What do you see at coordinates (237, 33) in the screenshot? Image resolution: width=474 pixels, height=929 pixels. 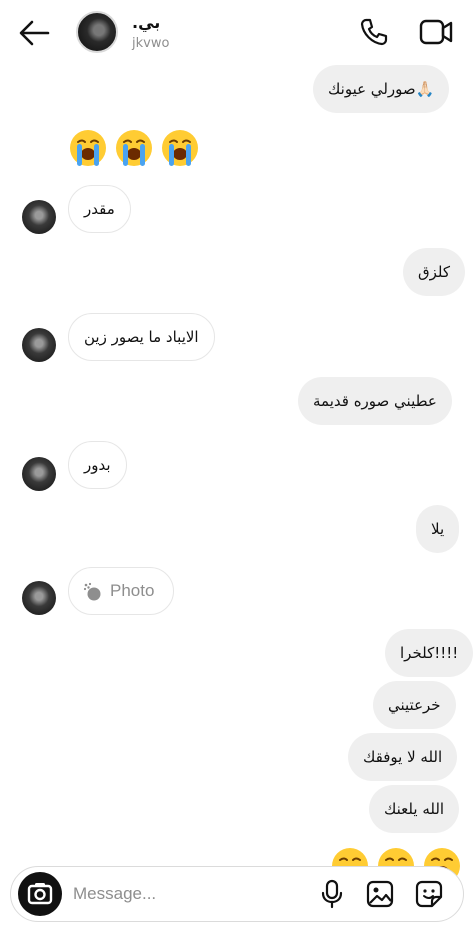 I see `chat-header: .بي jkvwo` at bounding box center [237, 33].